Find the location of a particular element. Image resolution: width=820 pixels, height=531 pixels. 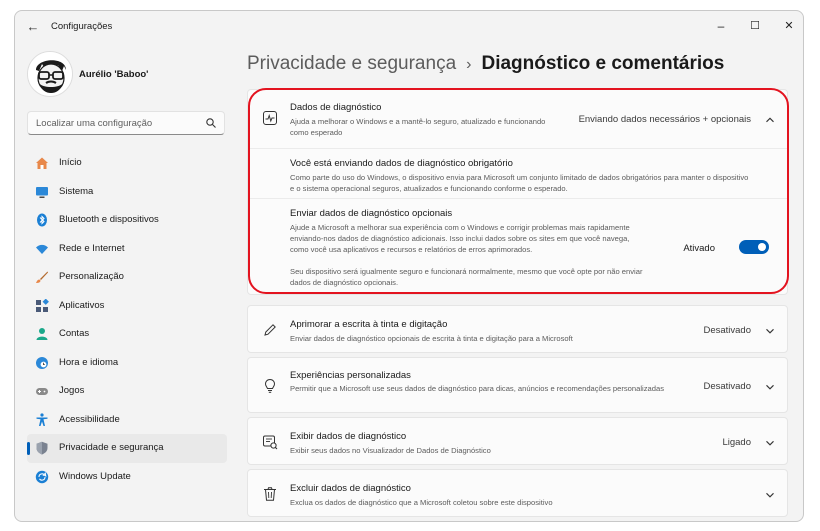

sidebar-item-rede: Rede e Internet is located at coordinates (127, 249).